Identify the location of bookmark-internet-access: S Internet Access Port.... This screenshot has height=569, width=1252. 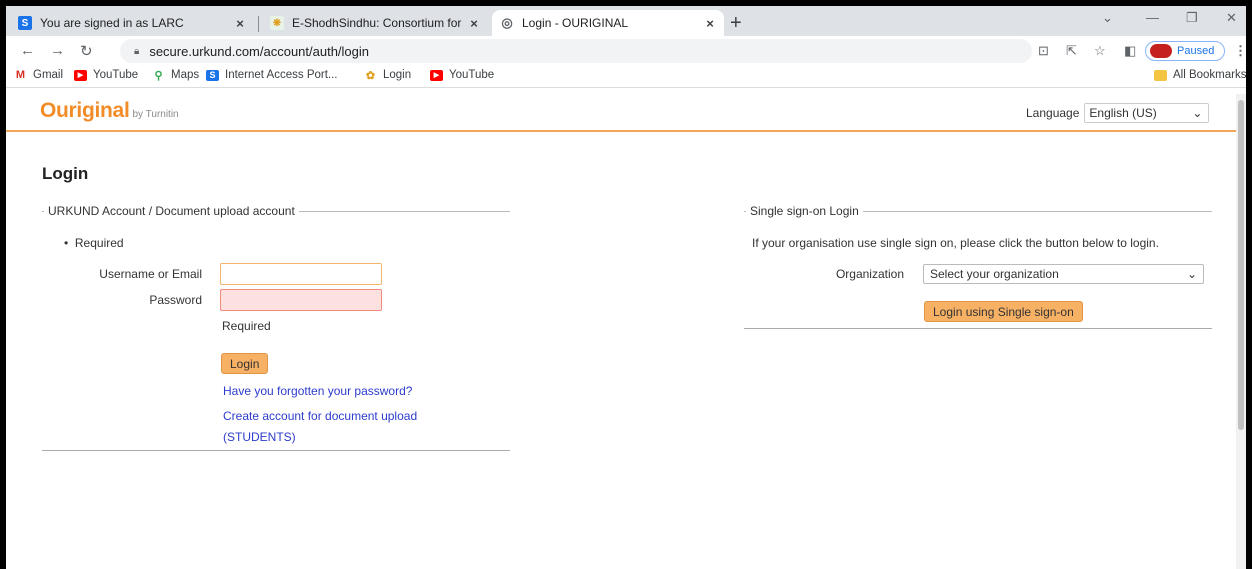
(272, 75).